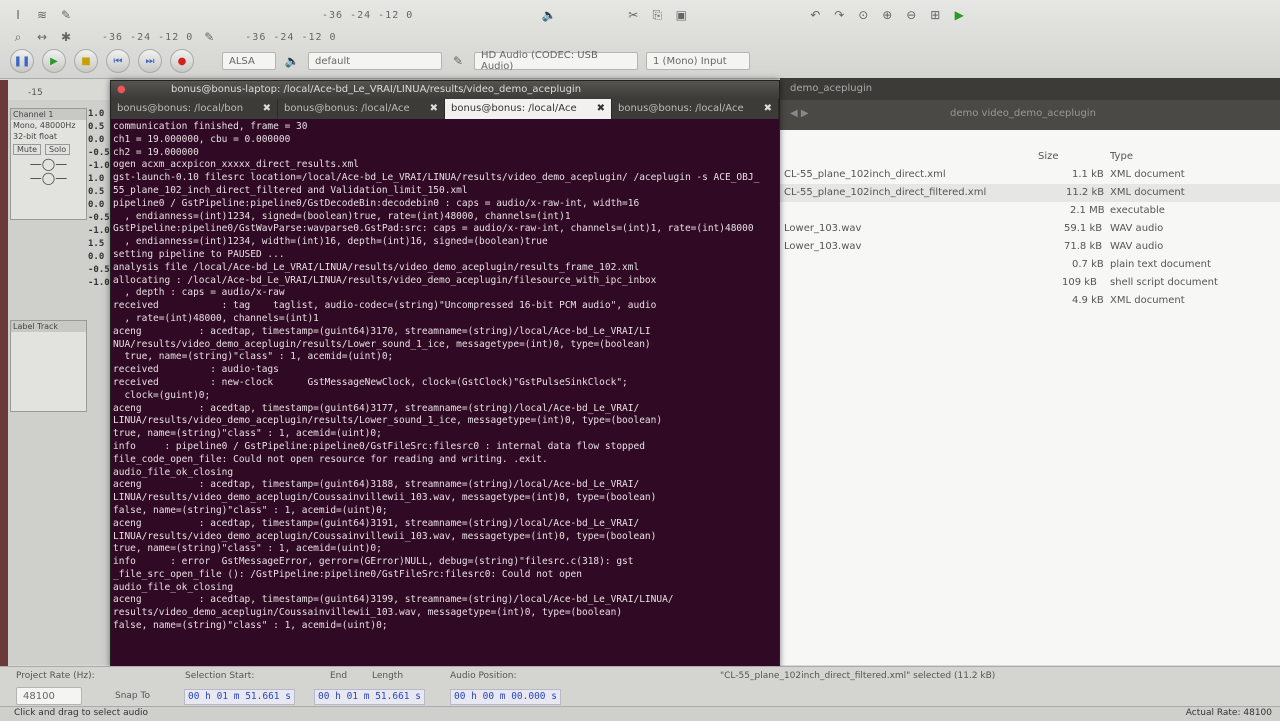  I want to click on speaker-icon: 🔈, so click(549, 15).